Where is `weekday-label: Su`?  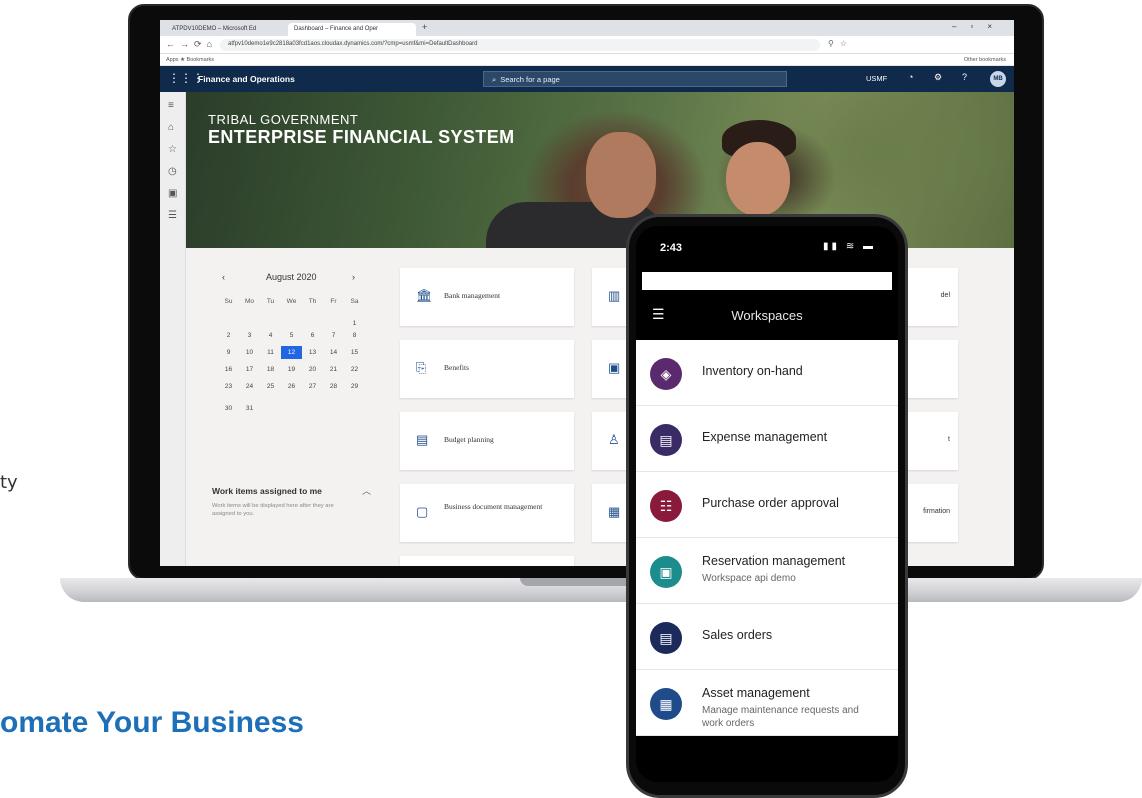 weekday-label: Su is located at coordinates (228, 301).